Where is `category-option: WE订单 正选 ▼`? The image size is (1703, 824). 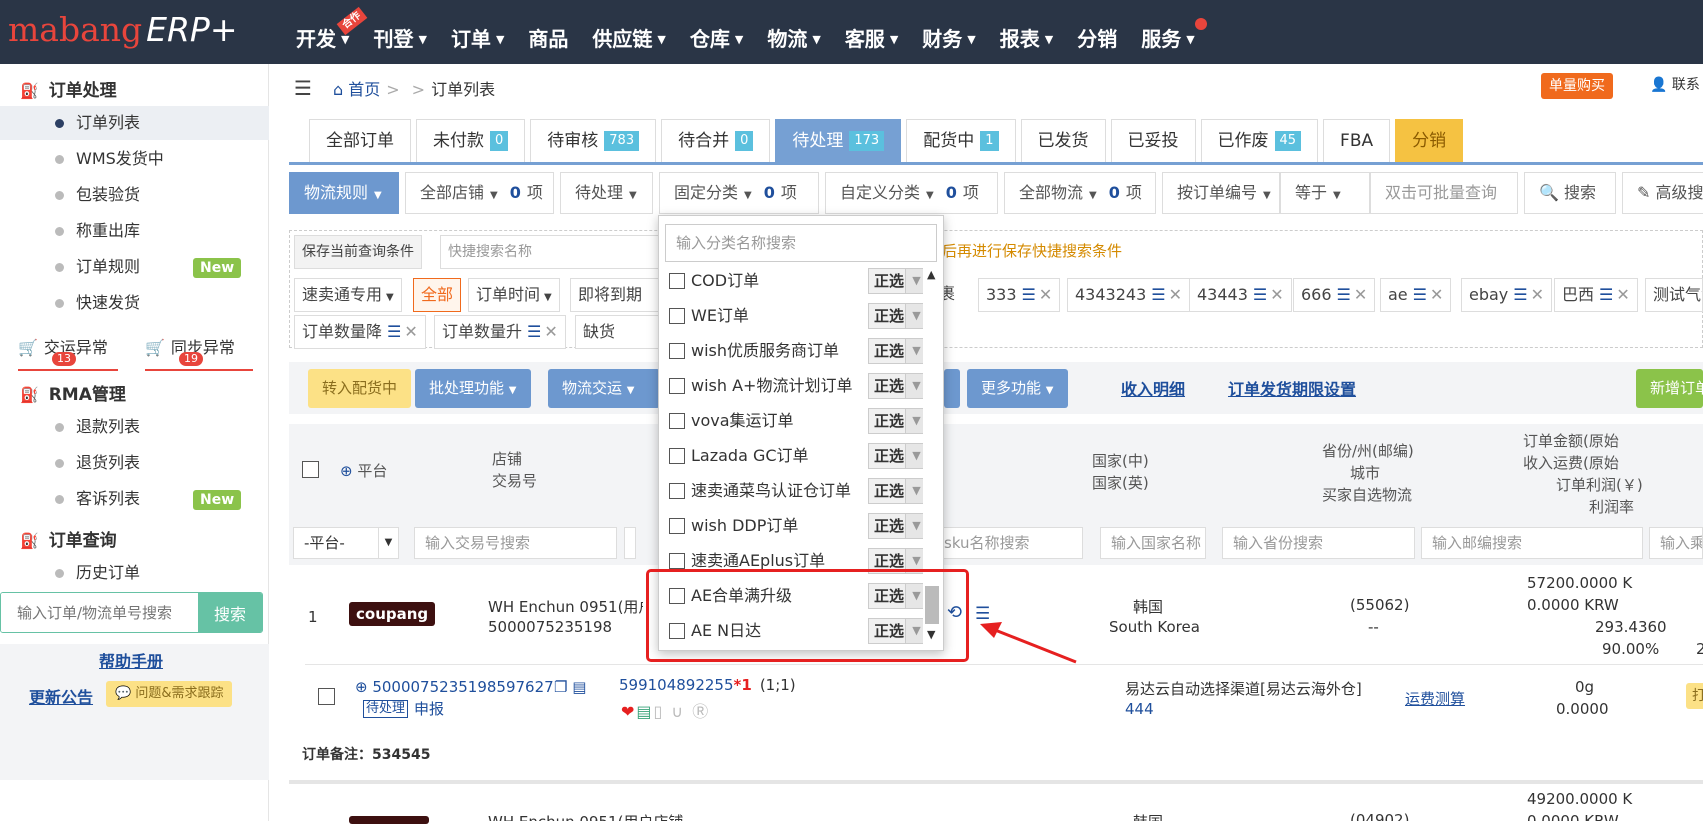 category-option: WE订单 正选 ▼ is located at coordinates (796, 316).